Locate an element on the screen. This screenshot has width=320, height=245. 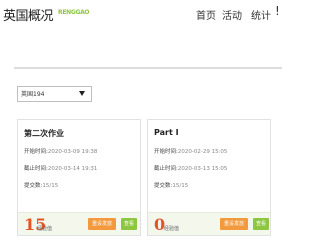
caret-down-icon is located at coordinates (82, 93).